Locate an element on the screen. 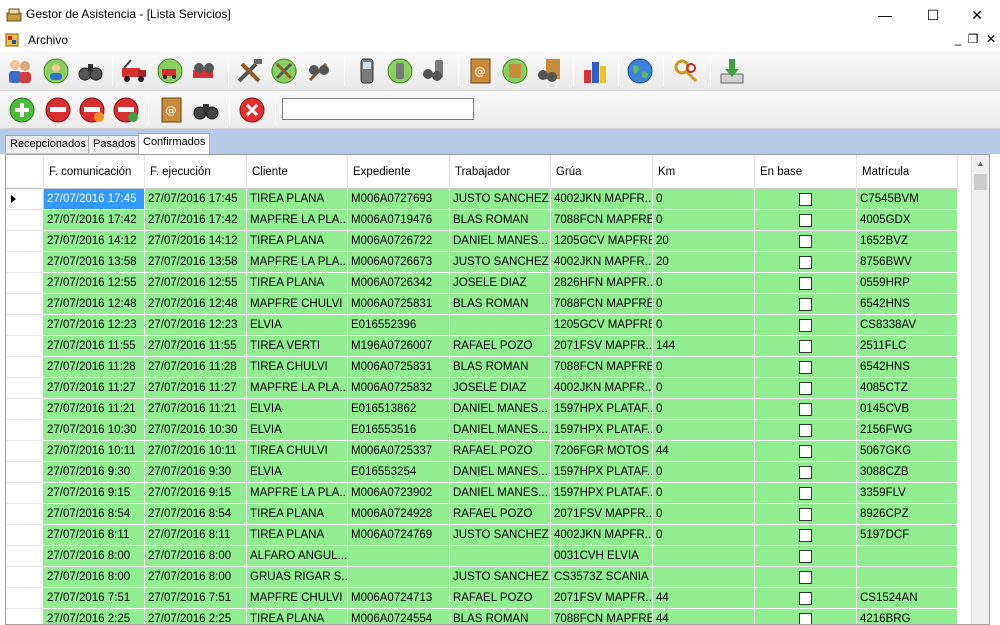  table-cell: E016513862 is located at coordinates (399, 409).